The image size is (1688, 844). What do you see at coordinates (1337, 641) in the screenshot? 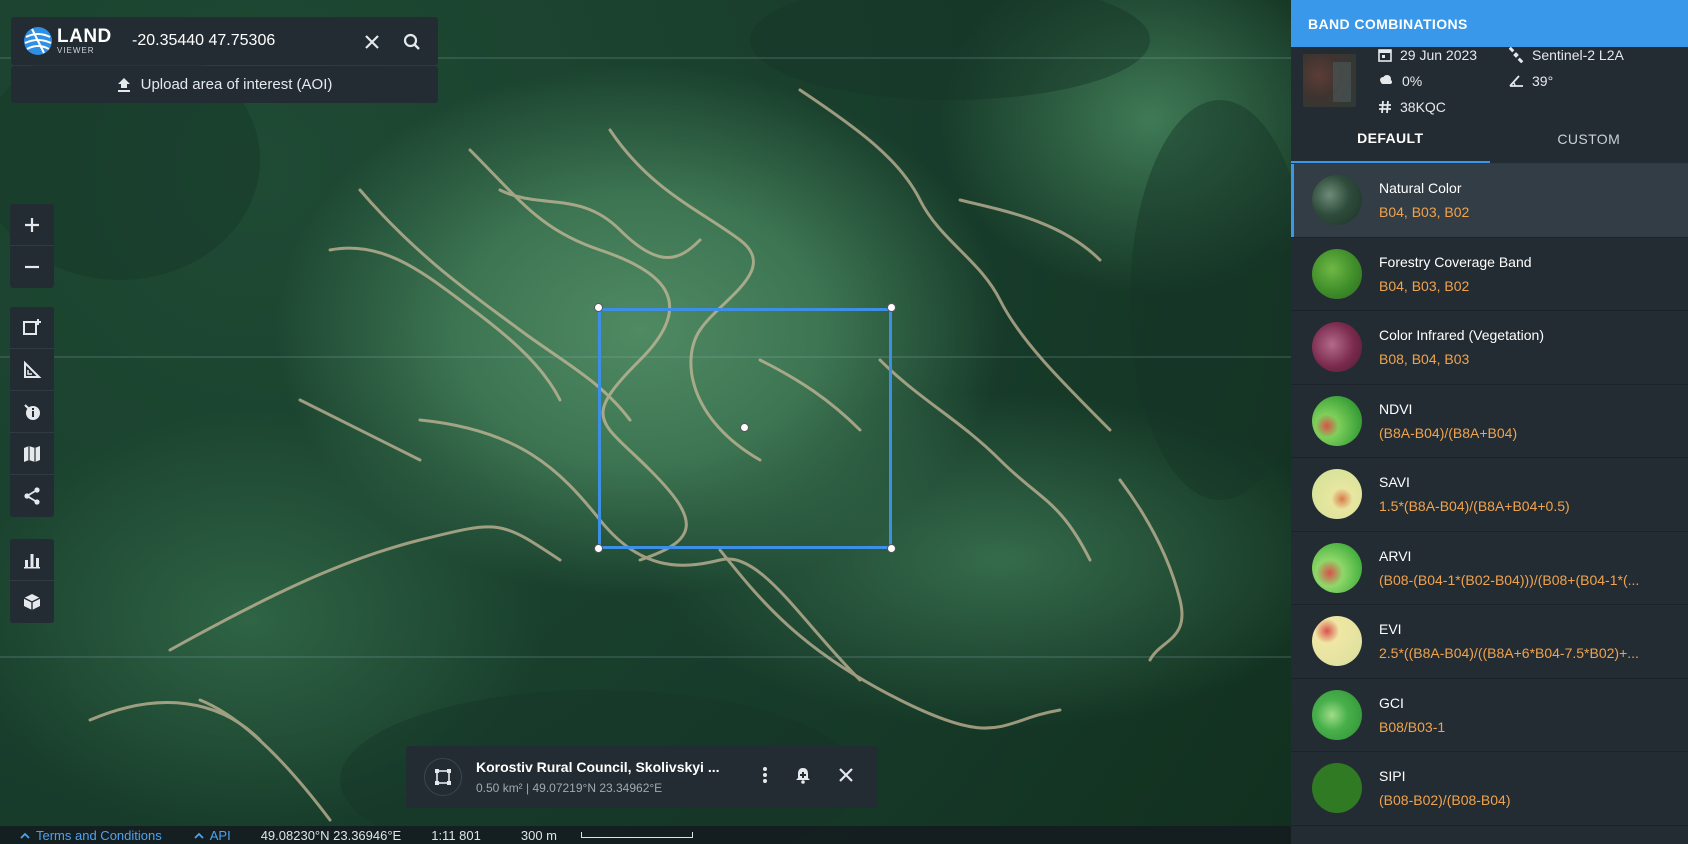
I see `evi-thumbnail` at bounding box center [1337, 641].